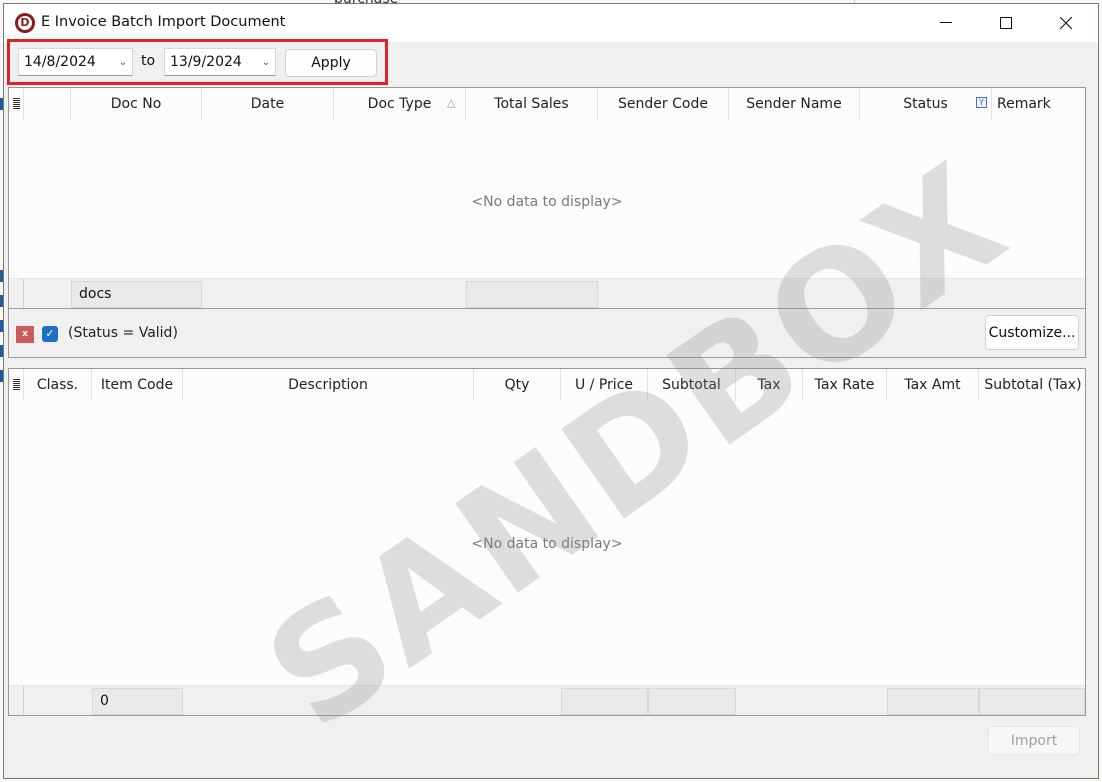  I want to click on filter-expression: (Status = Valid), so click(123, 333).